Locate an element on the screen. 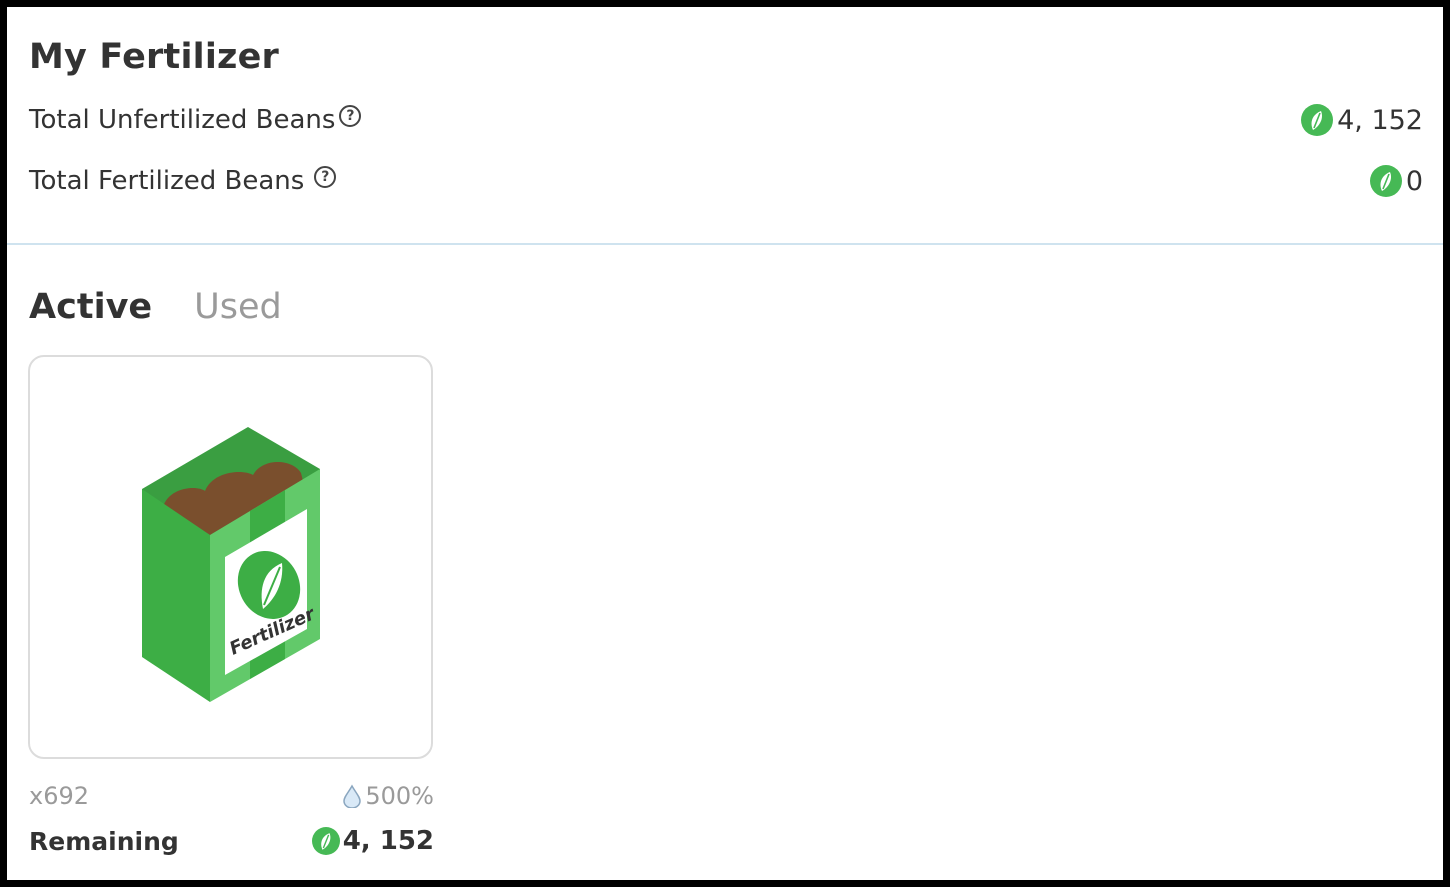 This screenshot has width=1450, height=887. unfertilized-label-group: Total Unfertilized Beans ? is located at coordinates (195, 120).